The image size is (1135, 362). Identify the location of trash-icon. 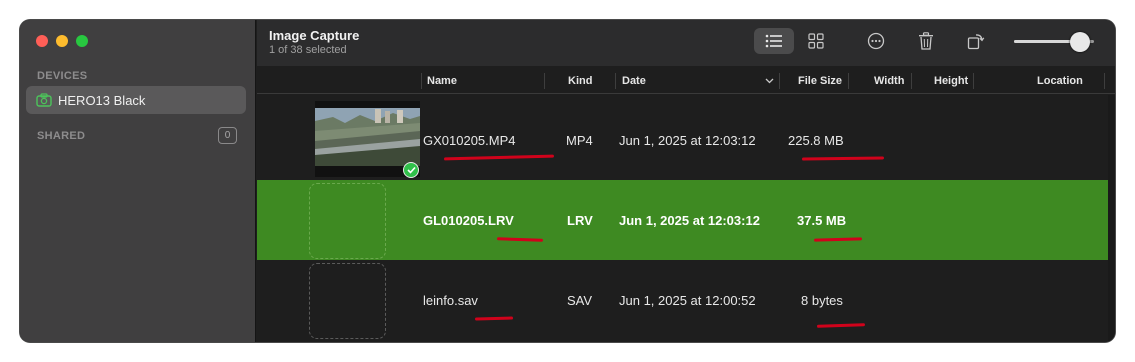
(926, 41).